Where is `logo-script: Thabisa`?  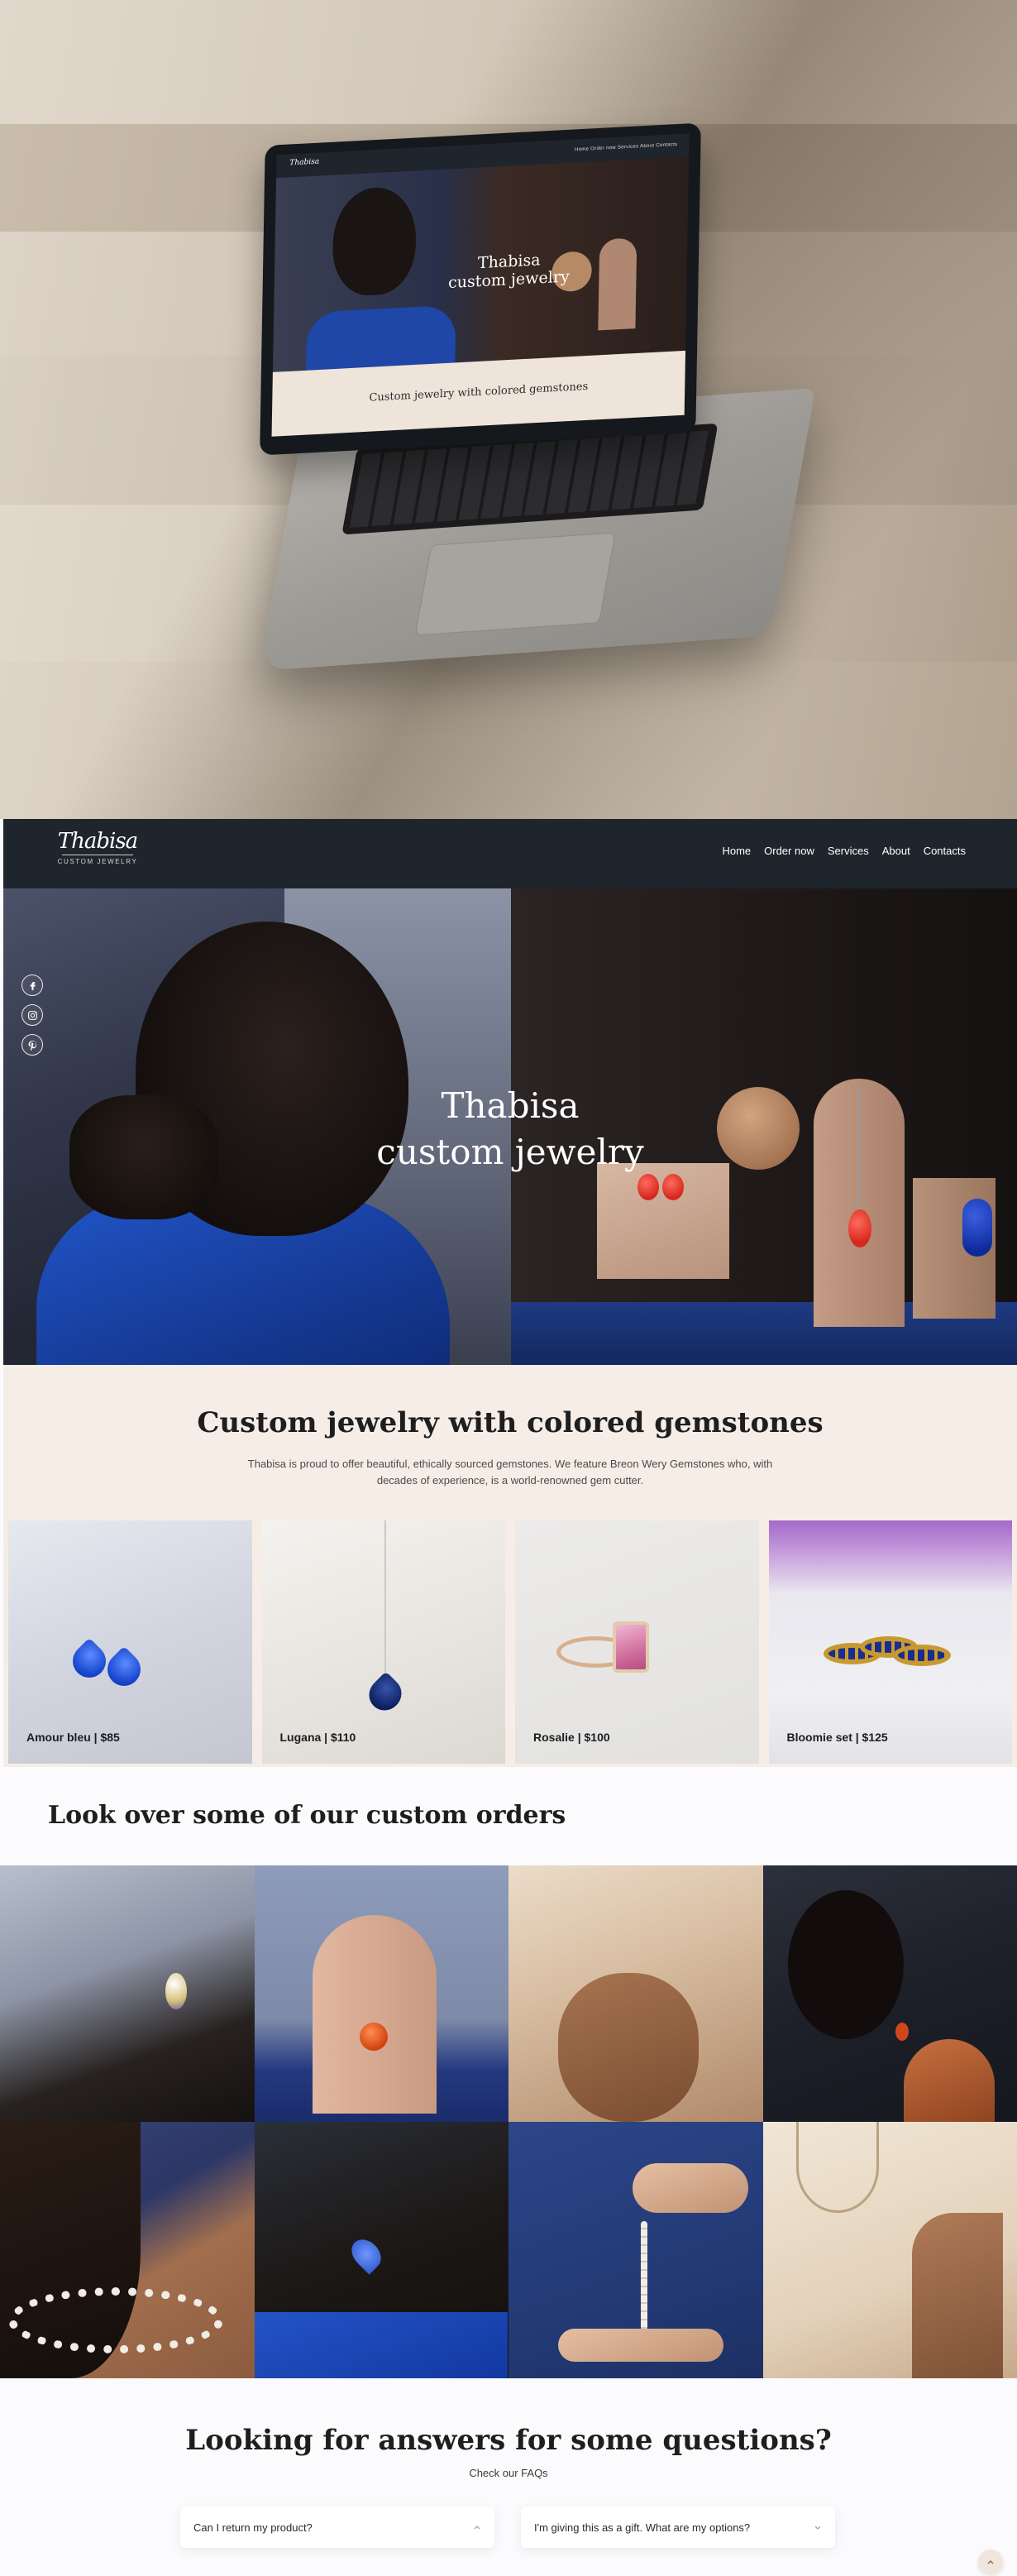
logo-script: Thabisa is located at coordinates (97, 841).